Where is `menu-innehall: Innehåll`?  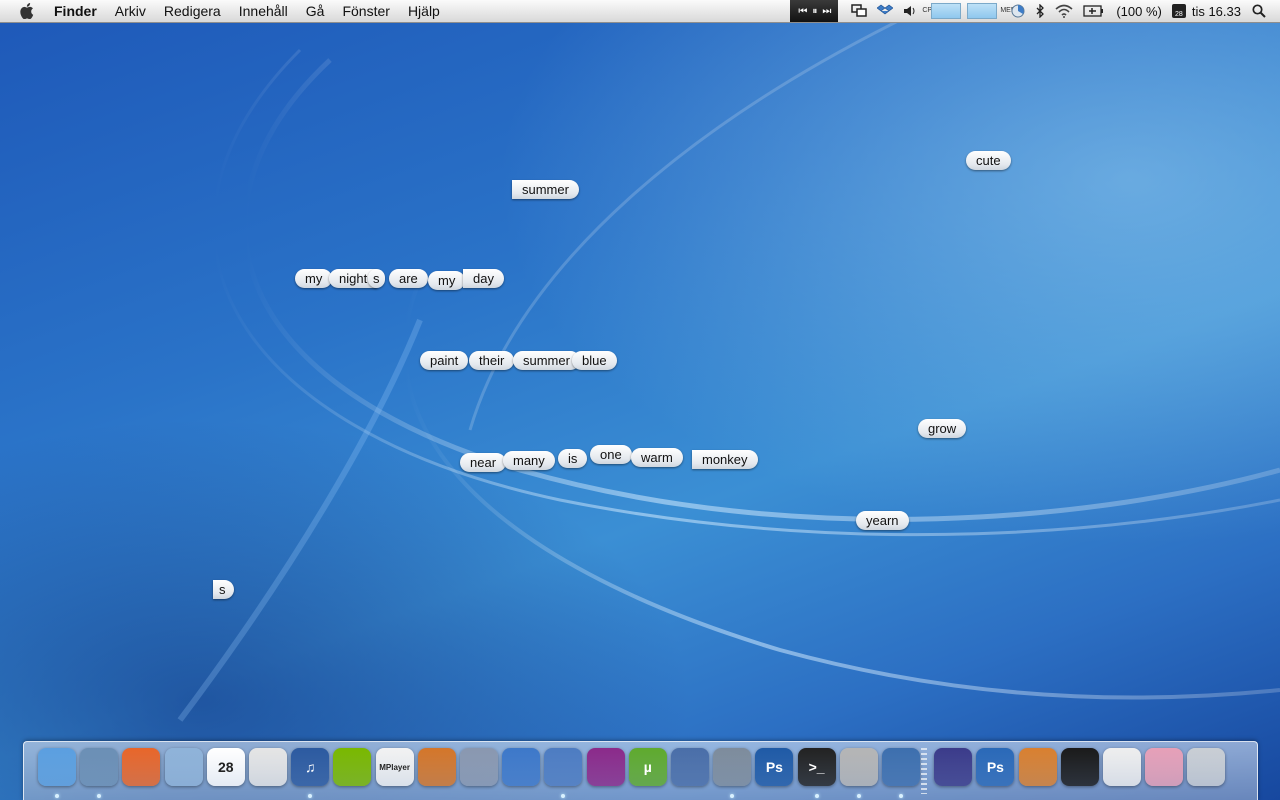 menu-innehall: Innehåll is located at coordinates (263, 11).